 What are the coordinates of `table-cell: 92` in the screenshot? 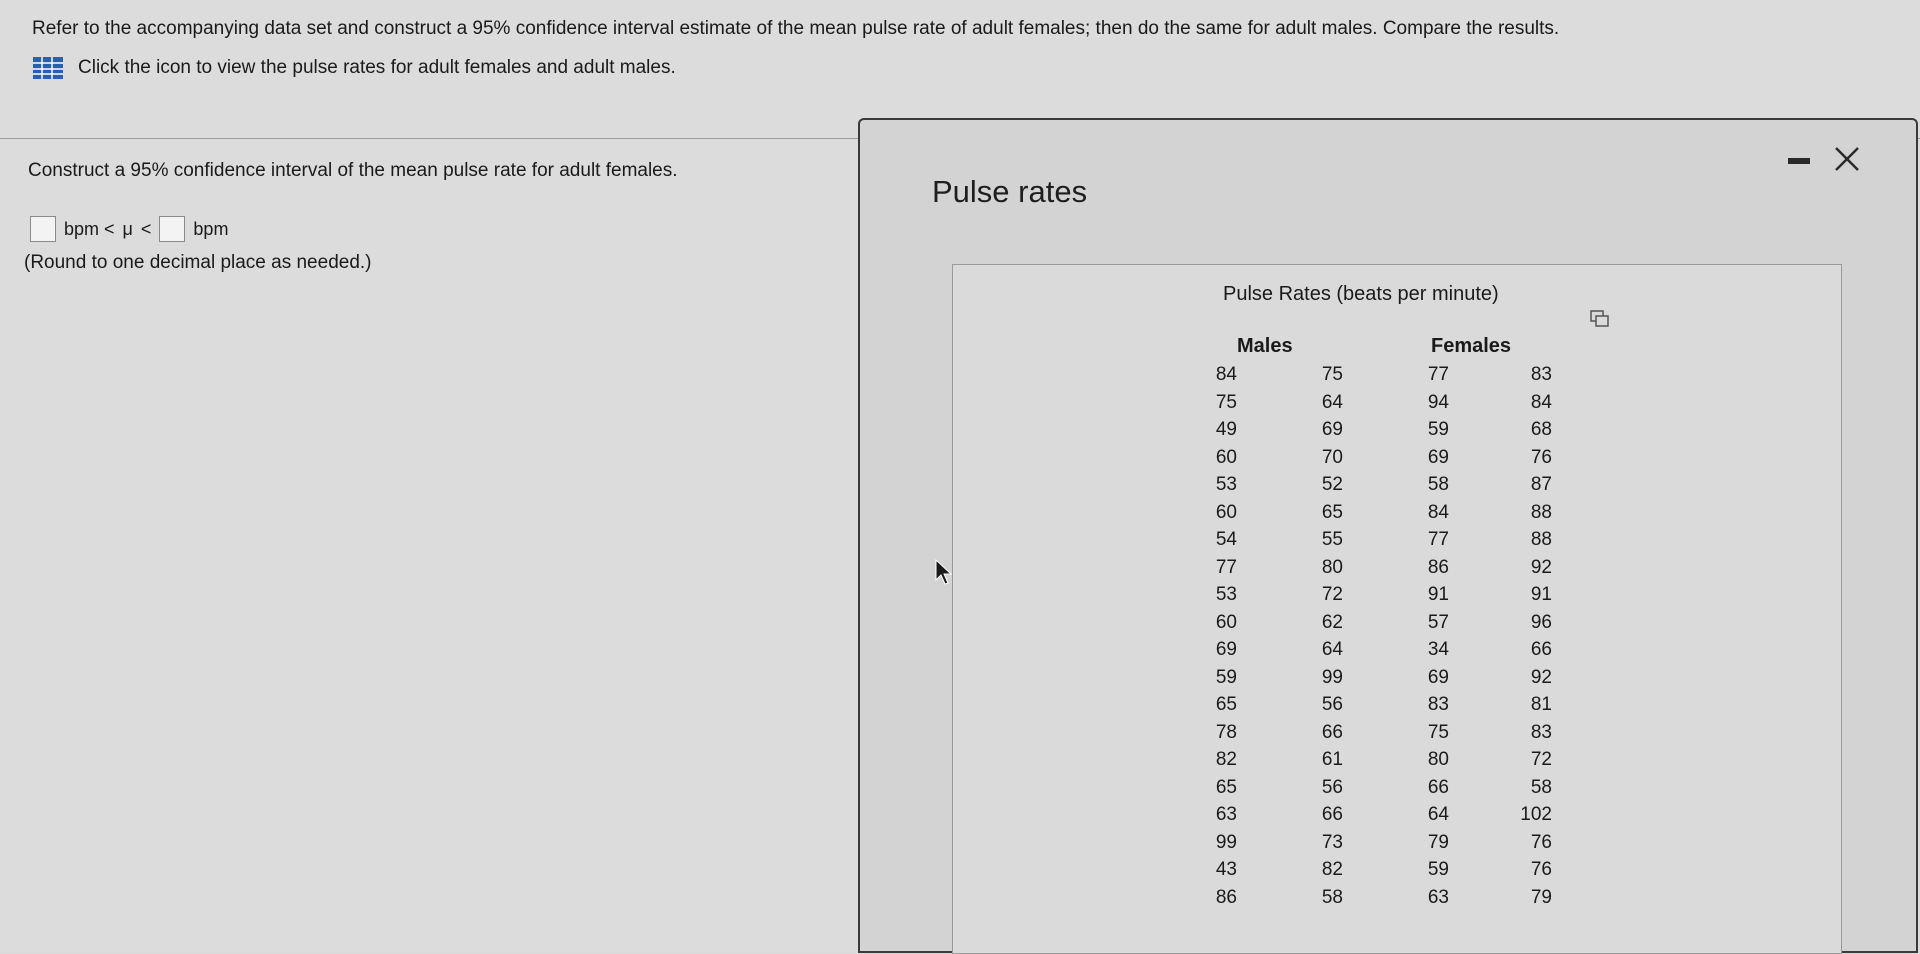 It's located at (1541, 567).